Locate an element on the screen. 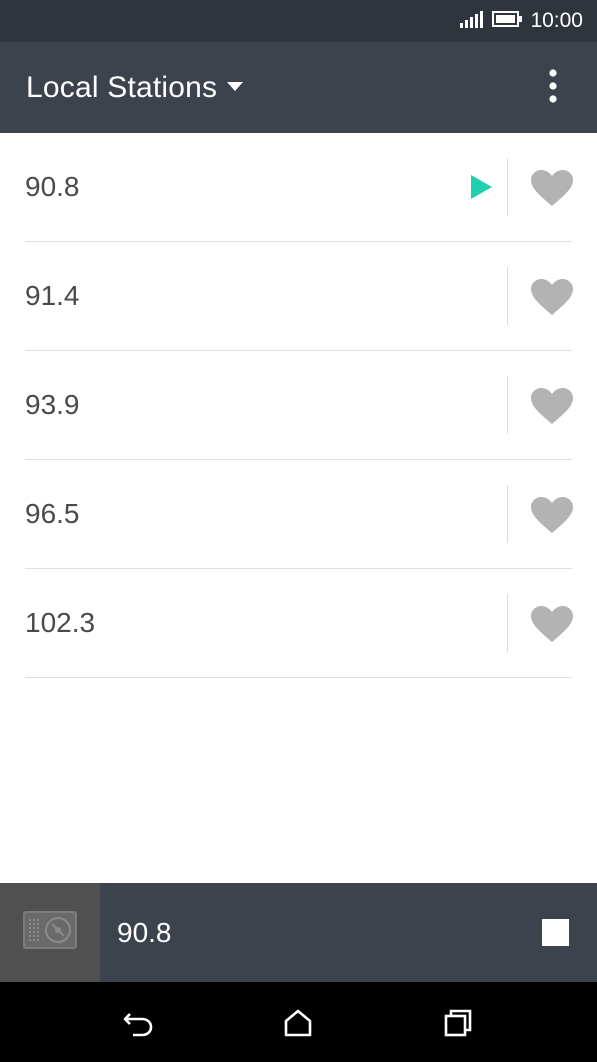  signal-bars-icon is located at coordinates (472, 21).